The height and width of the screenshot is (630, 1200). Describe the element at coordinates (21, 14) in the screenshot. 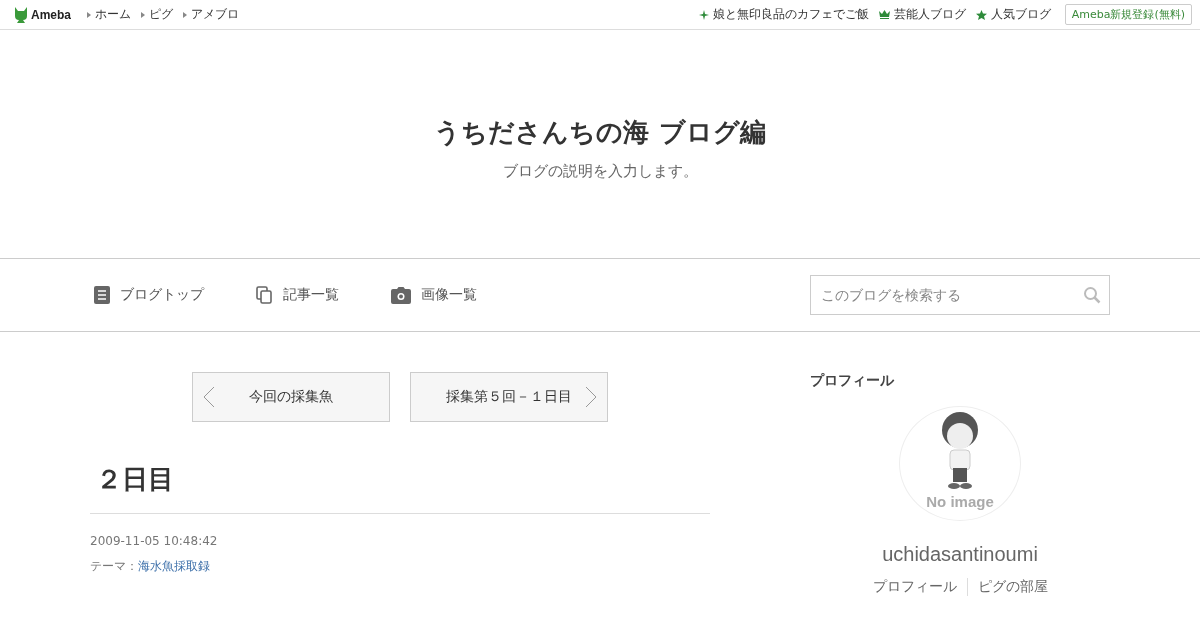

I see `logo-icon` at that location.